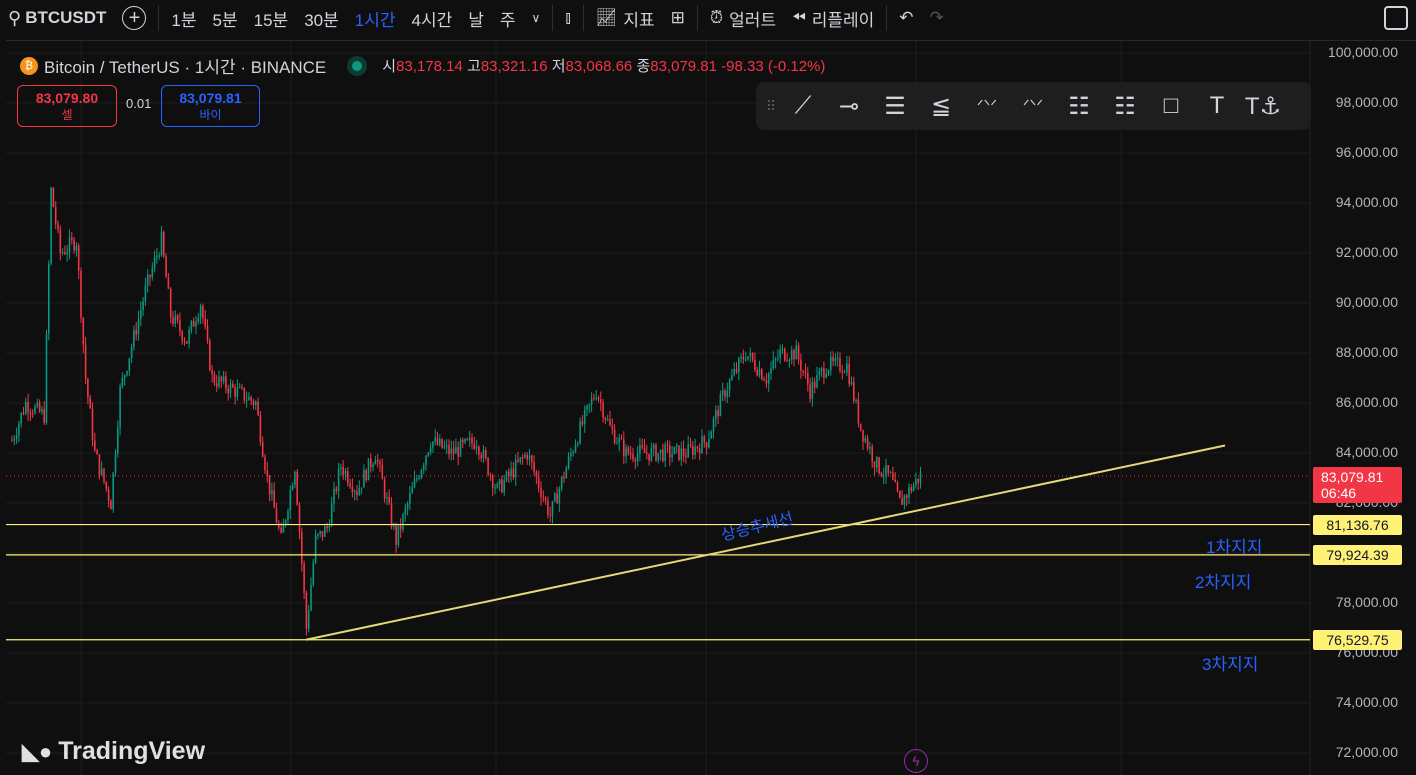  I want to click on tradingview-logo: ◣● TradingView, so click(113, 751).